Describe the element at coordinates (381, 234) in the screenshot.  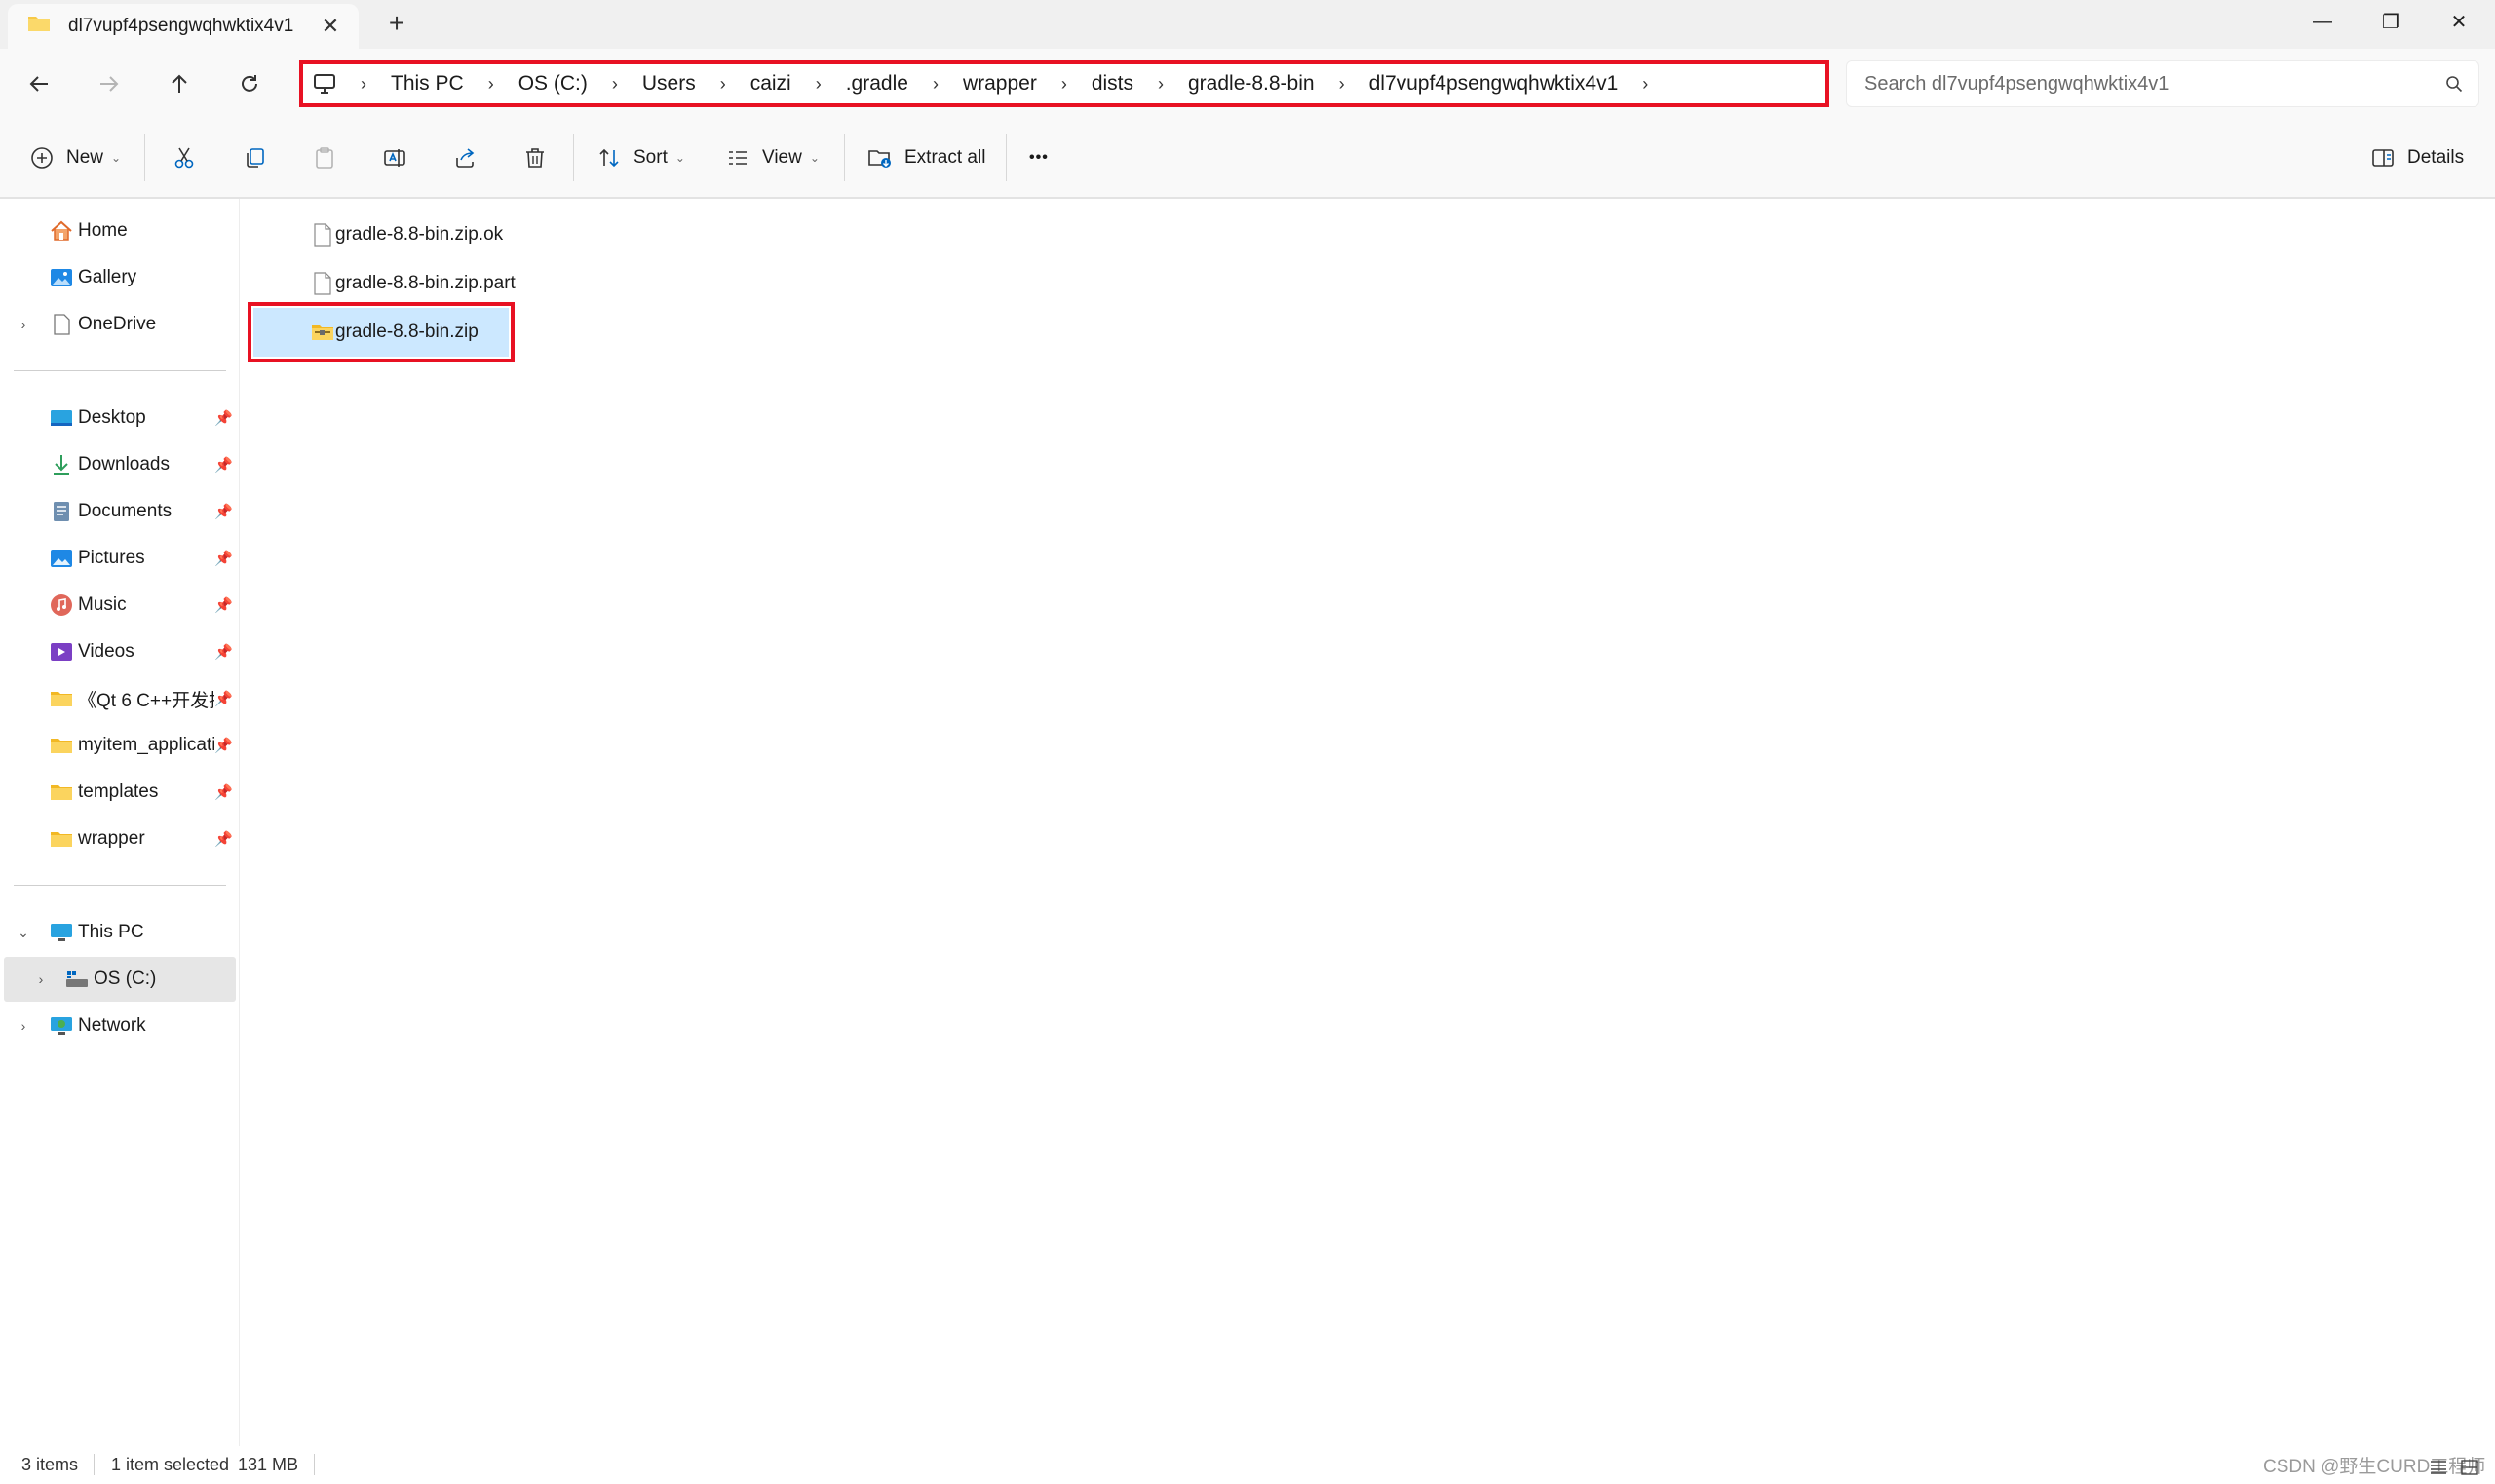
I see `file-item: gradle-8.8-bin.zip.ok` at that location.